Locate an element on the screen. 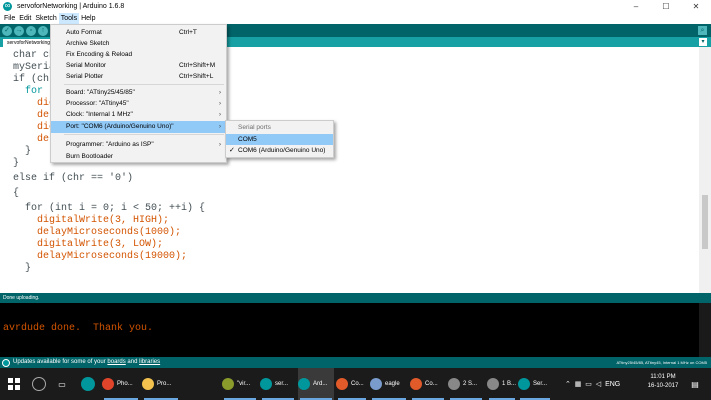 The image size is (711, 400). and-text: and is located at coordinates (132, 362).